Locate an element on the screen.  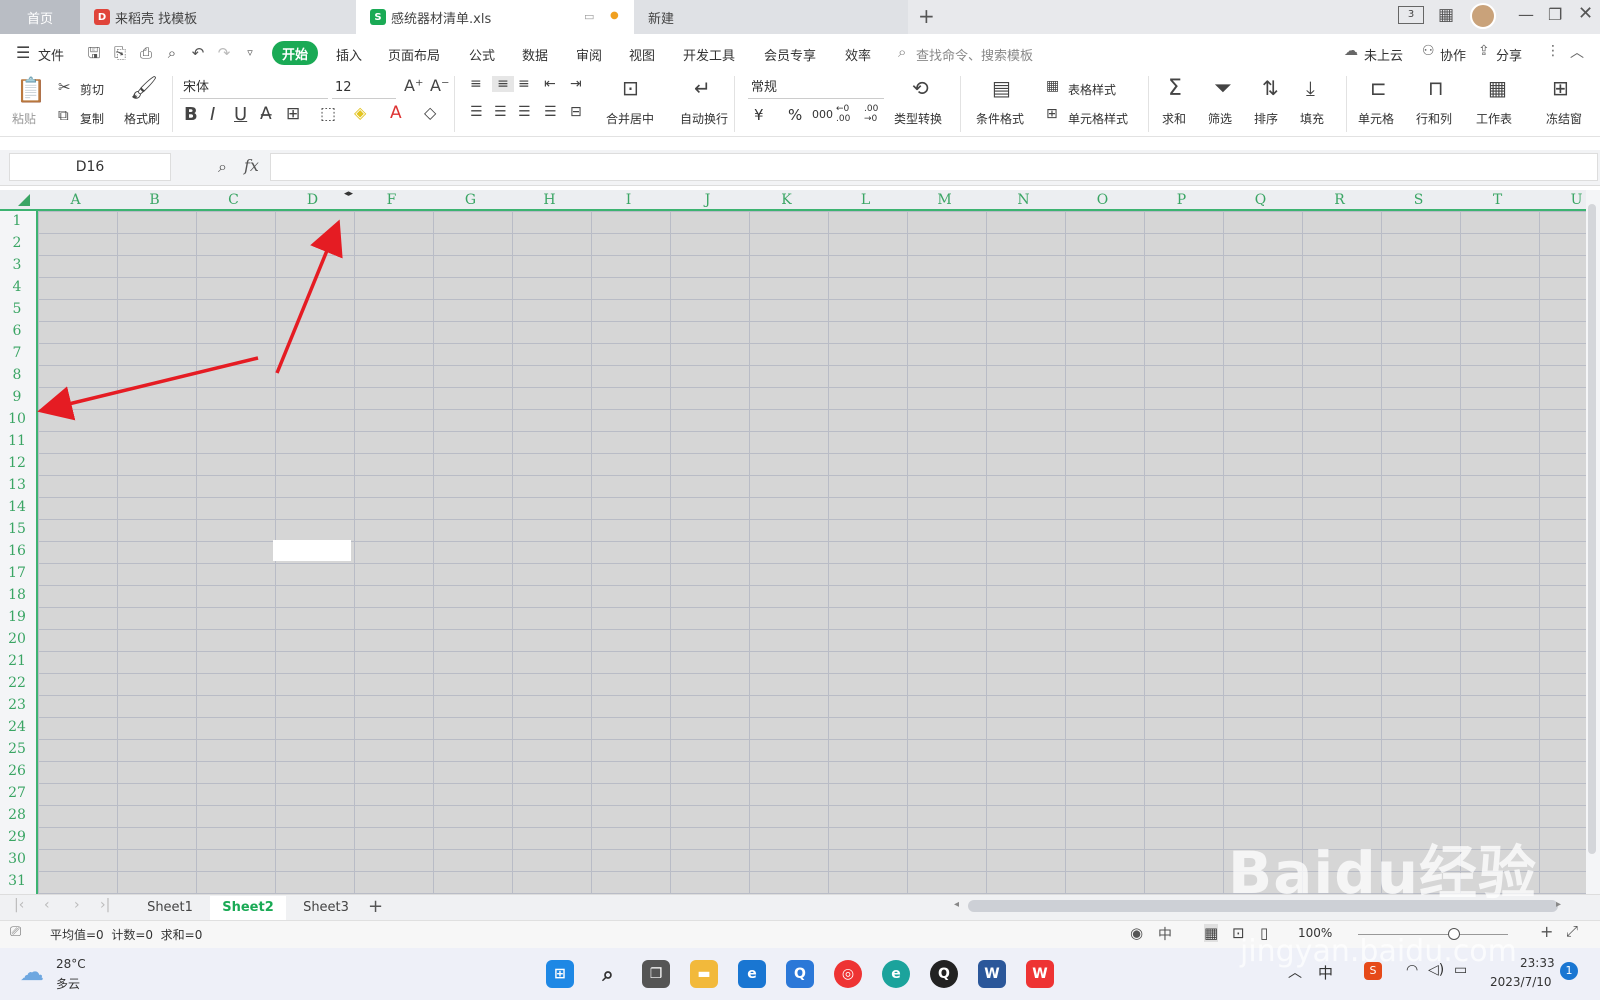
input-mode-icon: 中 is located at coordinates (1165, 934).